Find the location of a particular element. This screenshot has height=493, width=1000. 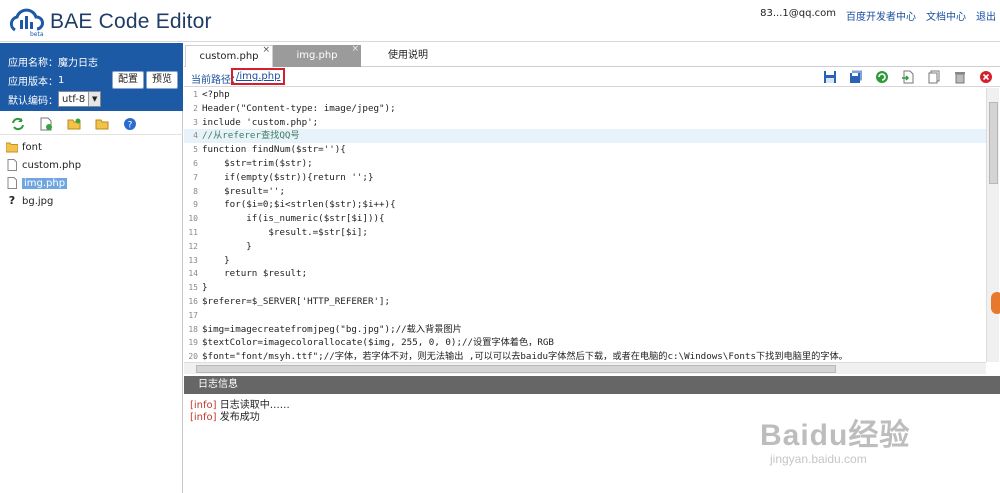

code-line: 4 //从referer查找QQ号 is located at coordinates (585, 136).